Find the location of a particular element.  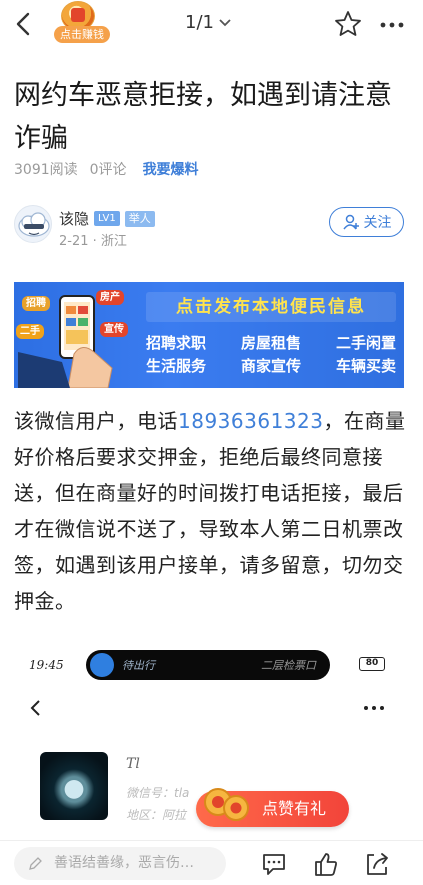

pill-location-text: 二层检票口 is located at coordinates (288, 665).